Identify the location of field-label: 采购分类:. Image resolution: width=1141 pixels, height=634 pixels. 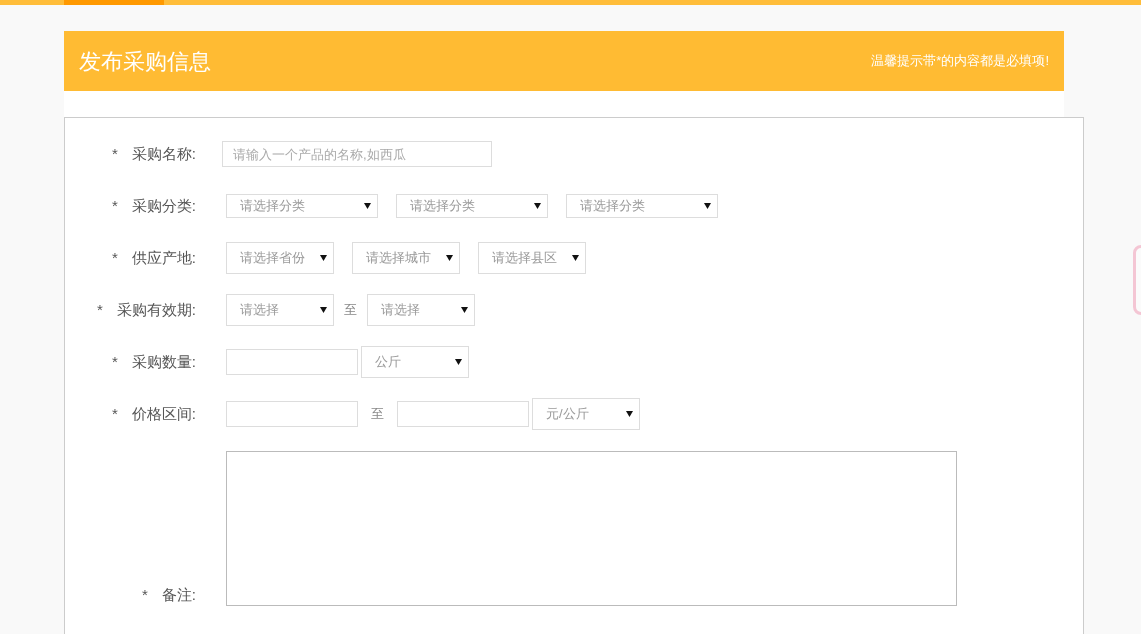
(163, 205).